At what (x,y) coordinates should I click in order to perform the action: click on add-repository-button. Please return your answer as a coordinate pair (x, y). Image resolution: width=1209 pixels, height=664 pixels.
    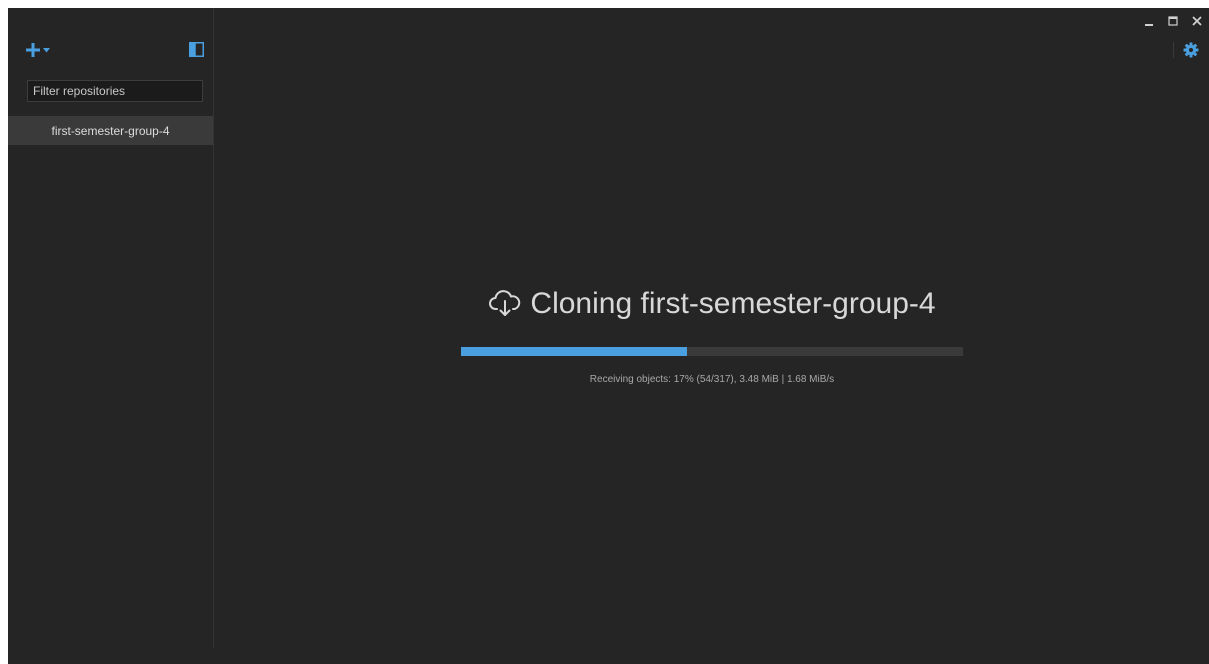
    Looking at the image, I should click on (38, 50).